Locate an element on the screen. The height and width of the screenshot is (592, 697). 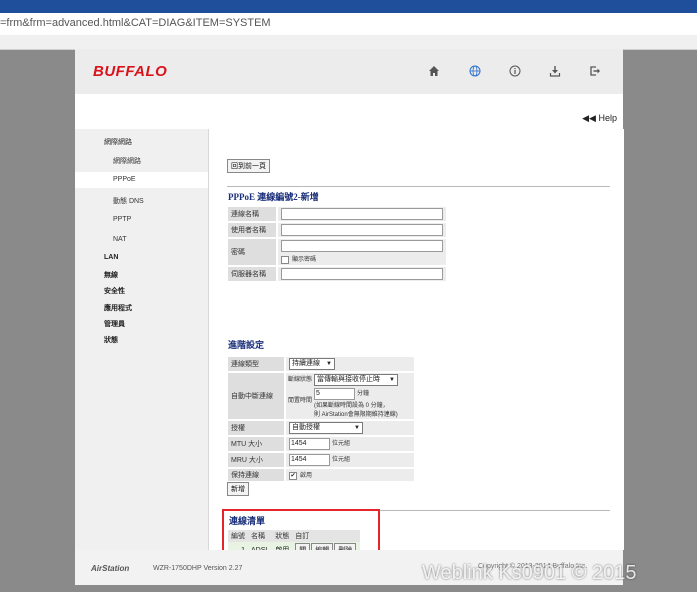
section-divider is located at coordinates (418, 186).